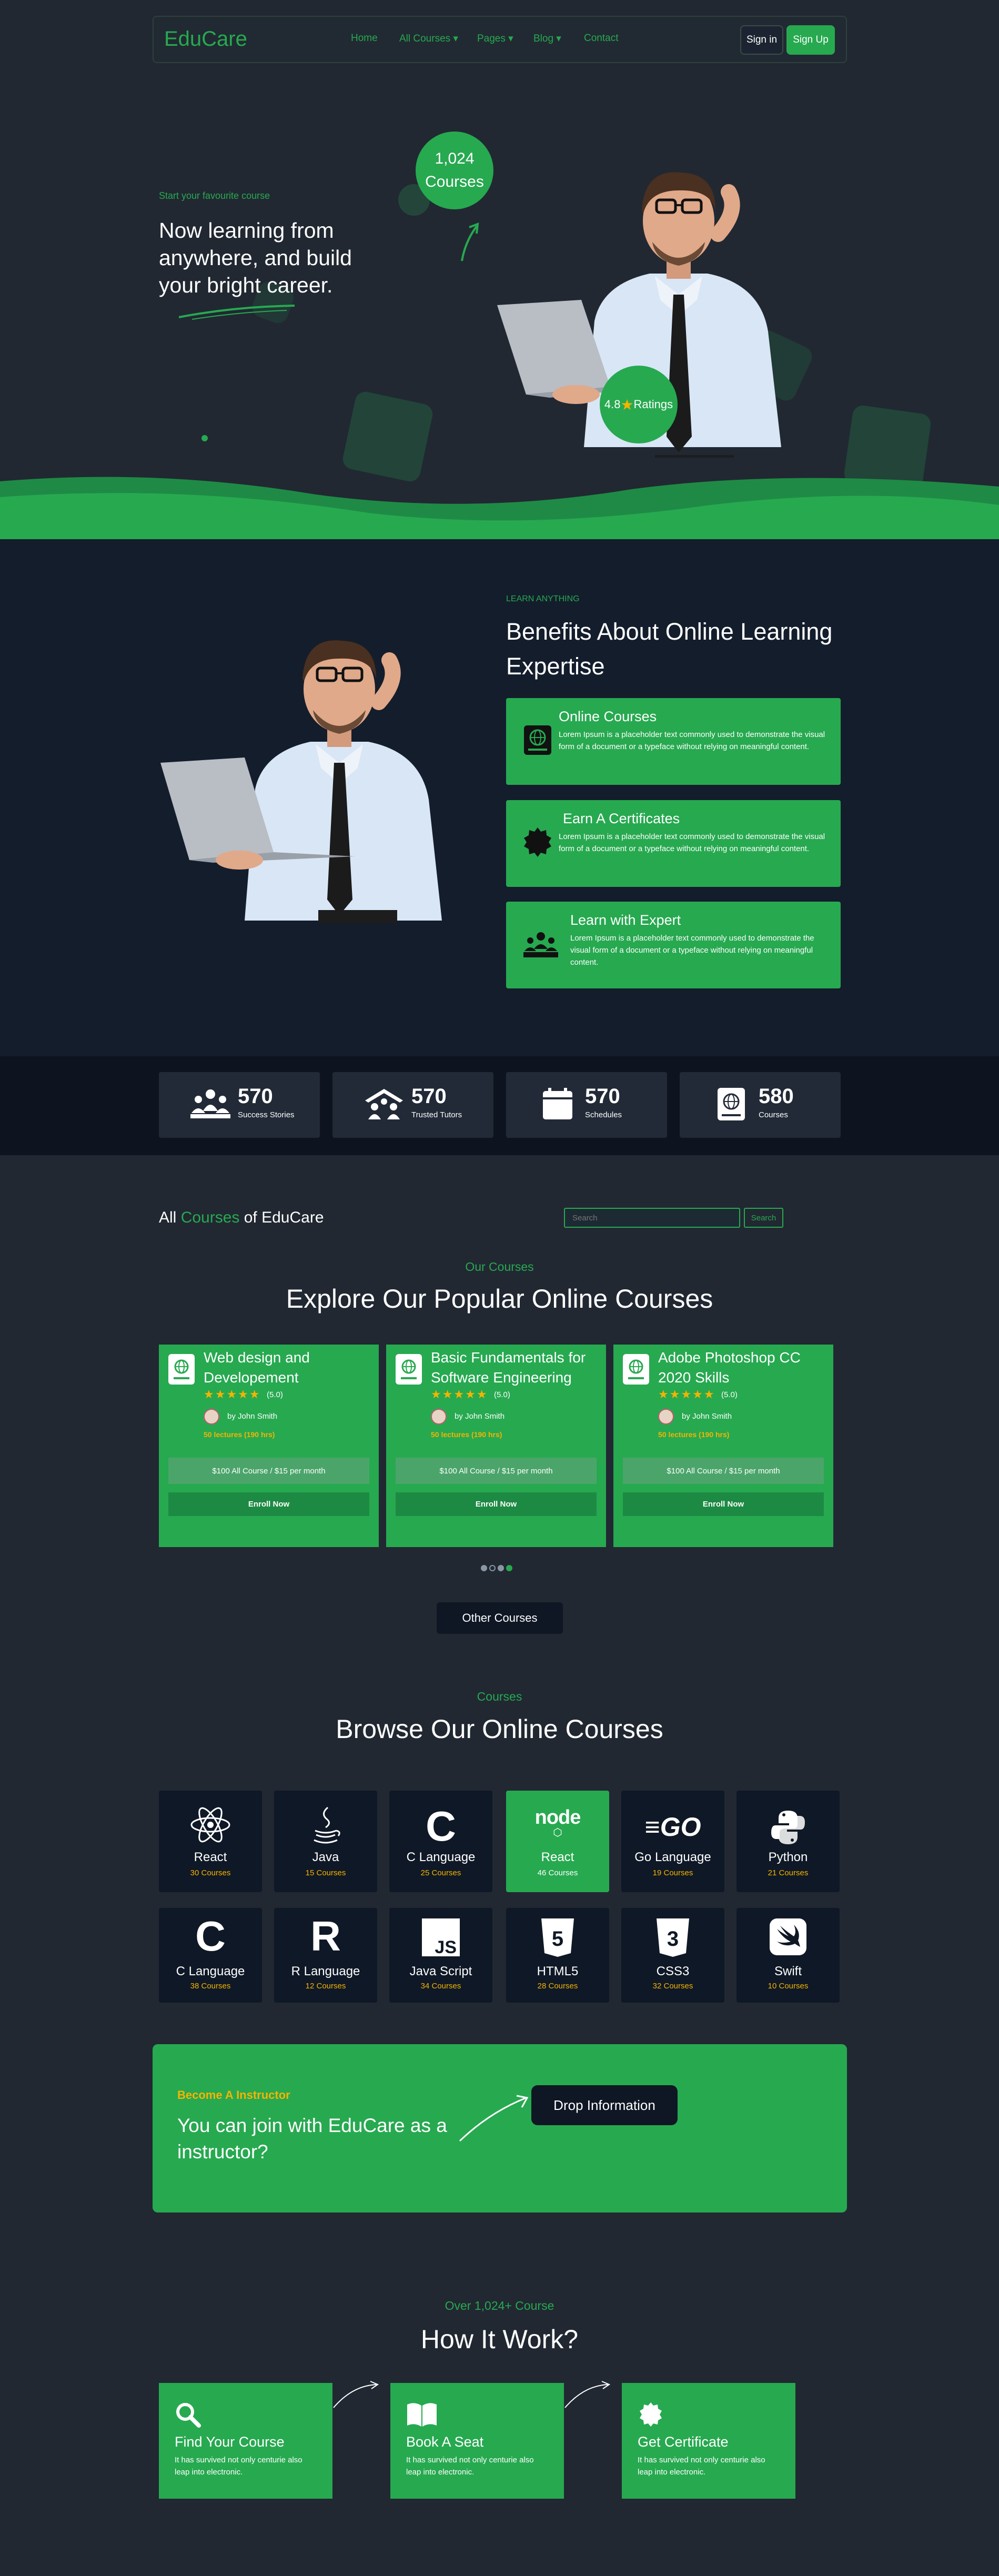 The image size is (999, 2576). What do you see at coordinates (499, 1299) in the screenshot?
I see `popular-title: Explore Our Popular Online Courses` at bounding box center [499, 1299].